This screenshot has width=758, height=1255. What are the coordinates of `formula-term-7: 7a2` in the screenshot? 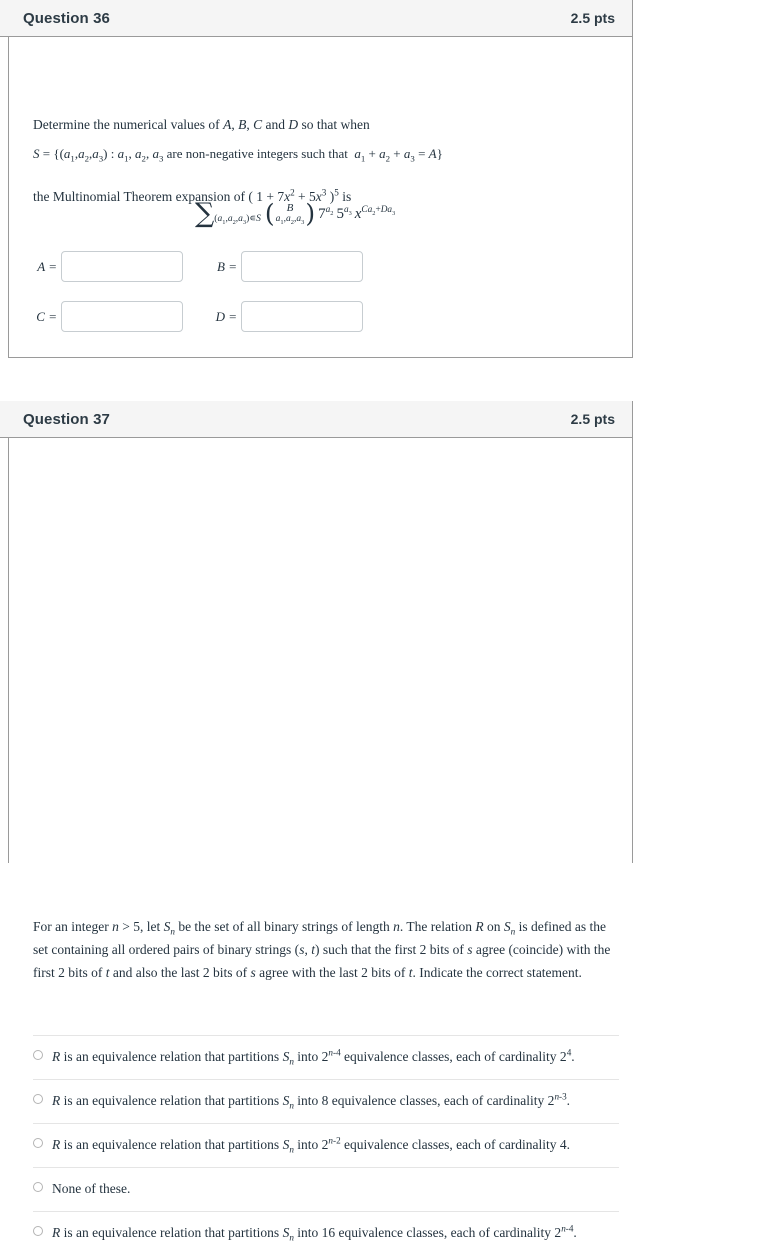 It's located at (326, 213).